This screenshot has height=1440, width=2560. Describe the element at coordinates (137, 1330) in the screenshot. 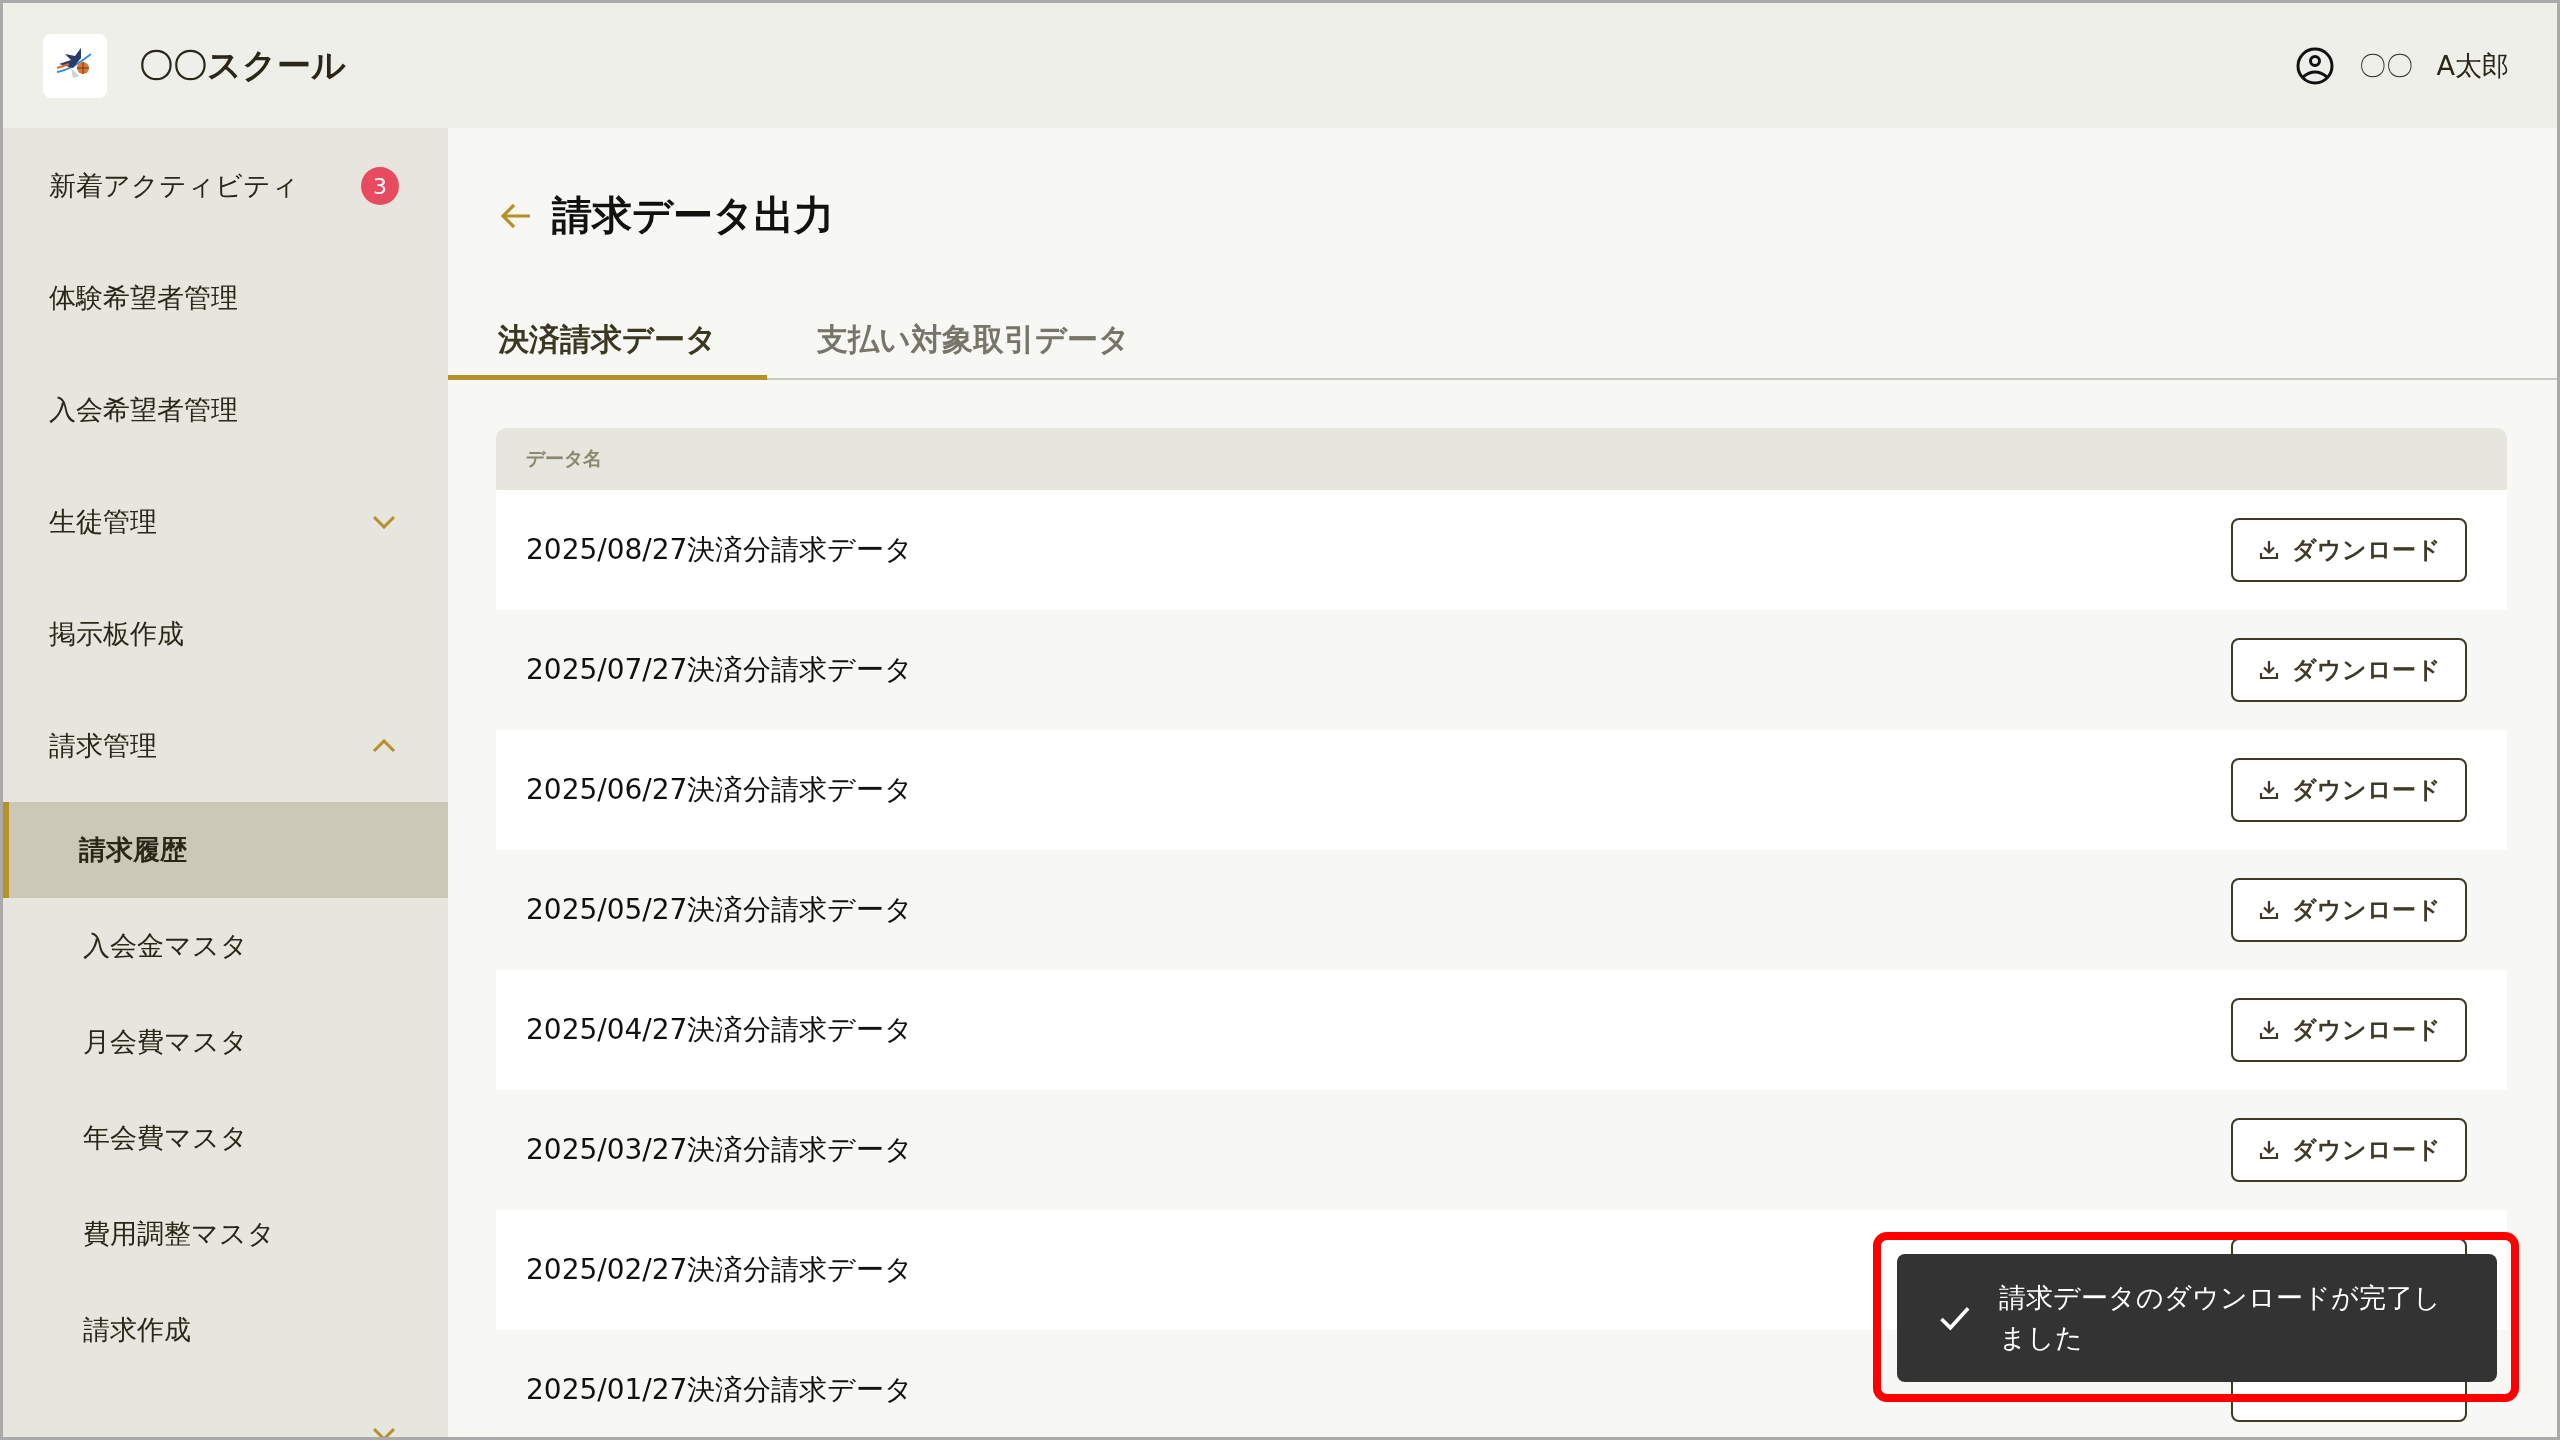

I see `sidebar-item-label: 請求作成` at that location.